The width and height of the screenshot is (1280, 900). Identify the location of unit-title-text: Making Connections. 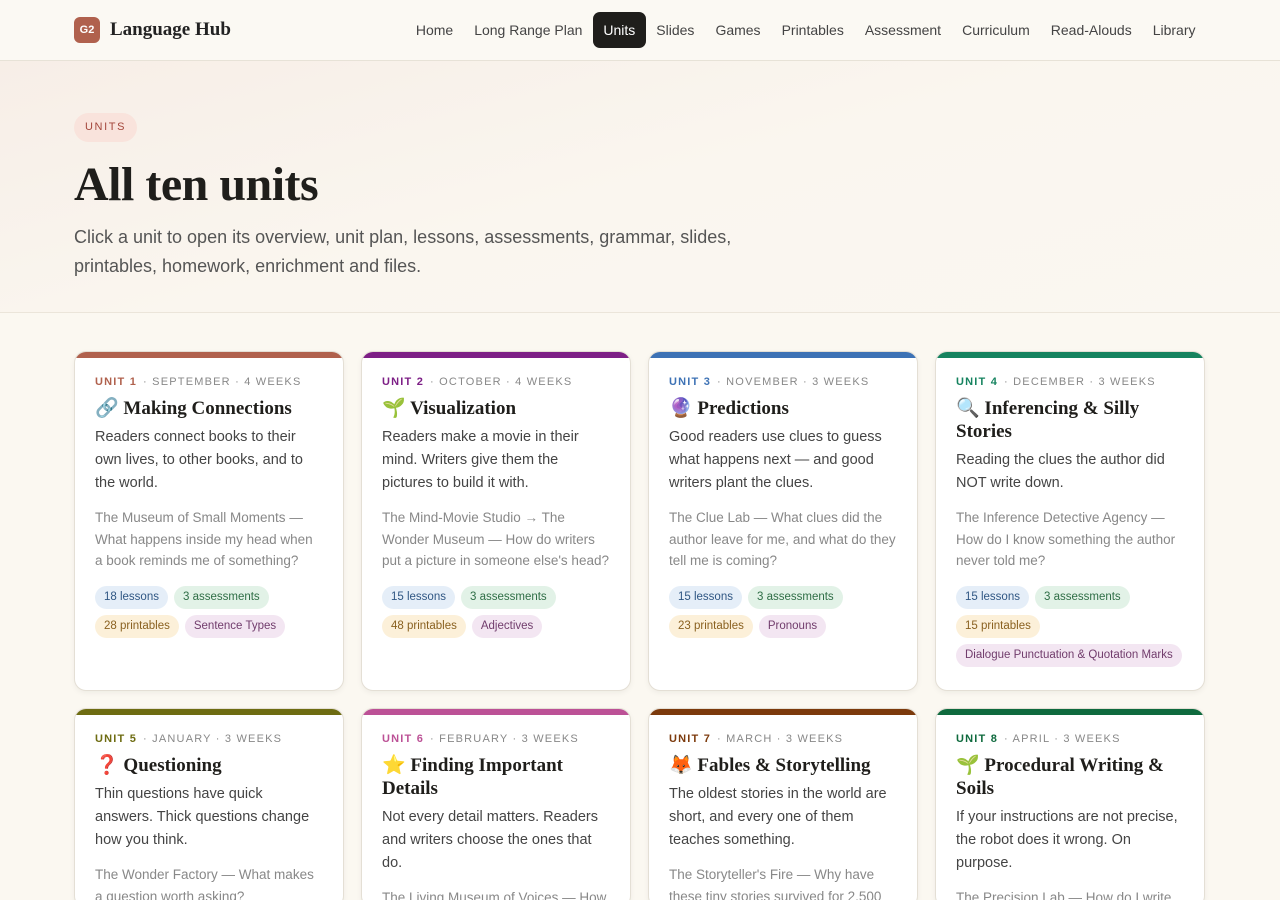
(207, 408).